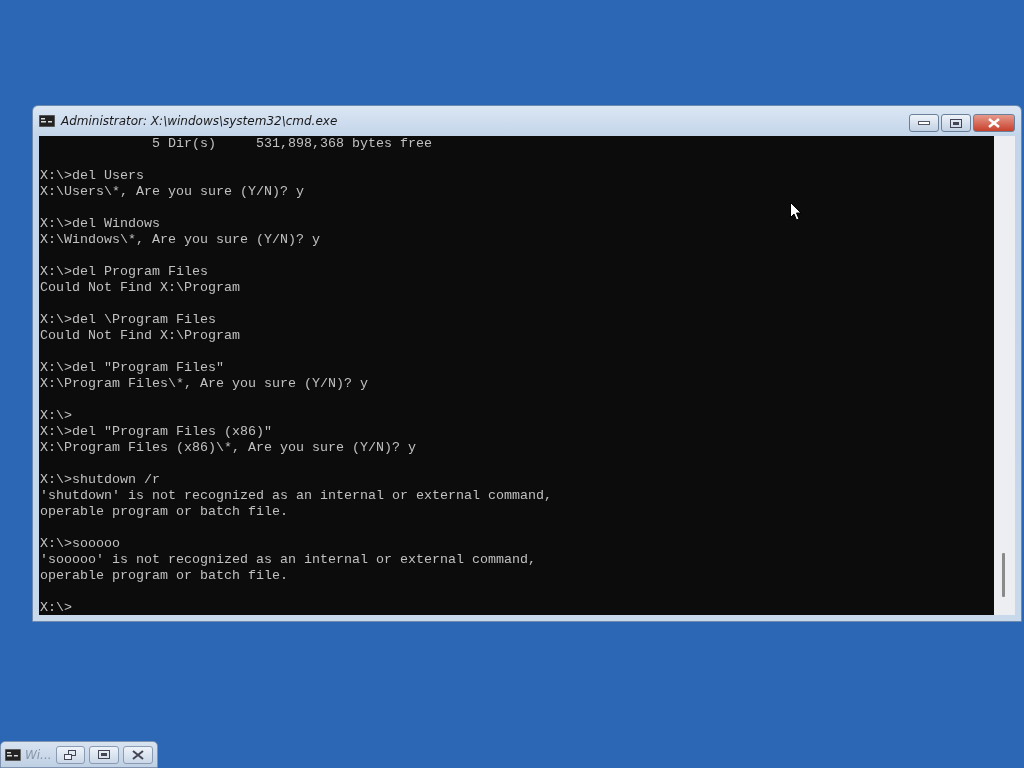  What do you see at coordinates (128, 320) in the screenshot?
I see `console-line: X:\>del \Program Files` at bounding box center [128, 320].